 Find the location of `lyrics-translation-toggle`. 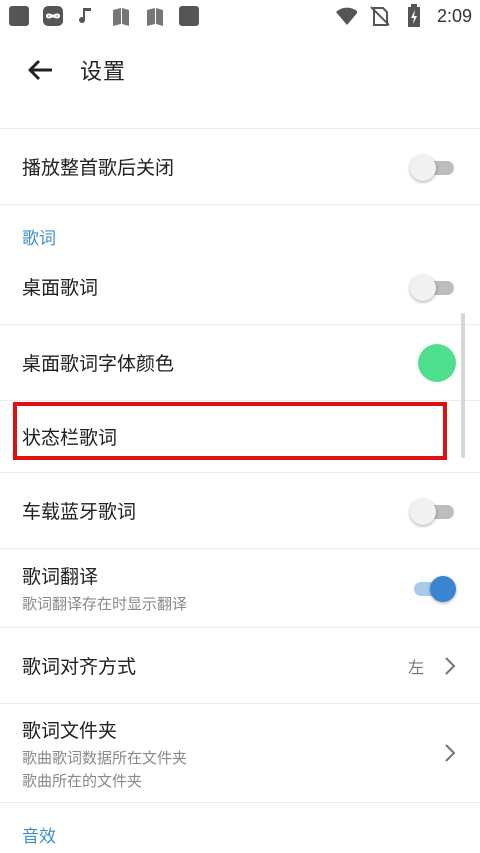

lyrics-translation-toggle is located at coordinates (433, 588).